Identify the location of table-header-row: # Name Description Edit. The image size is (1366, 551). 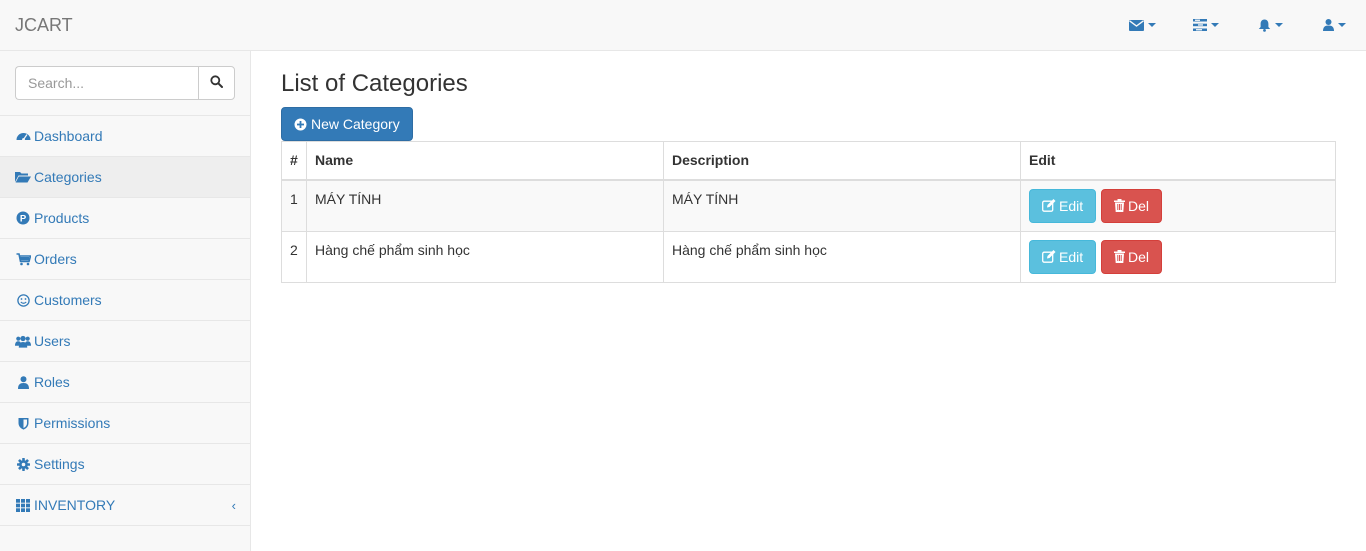
(808, 161).